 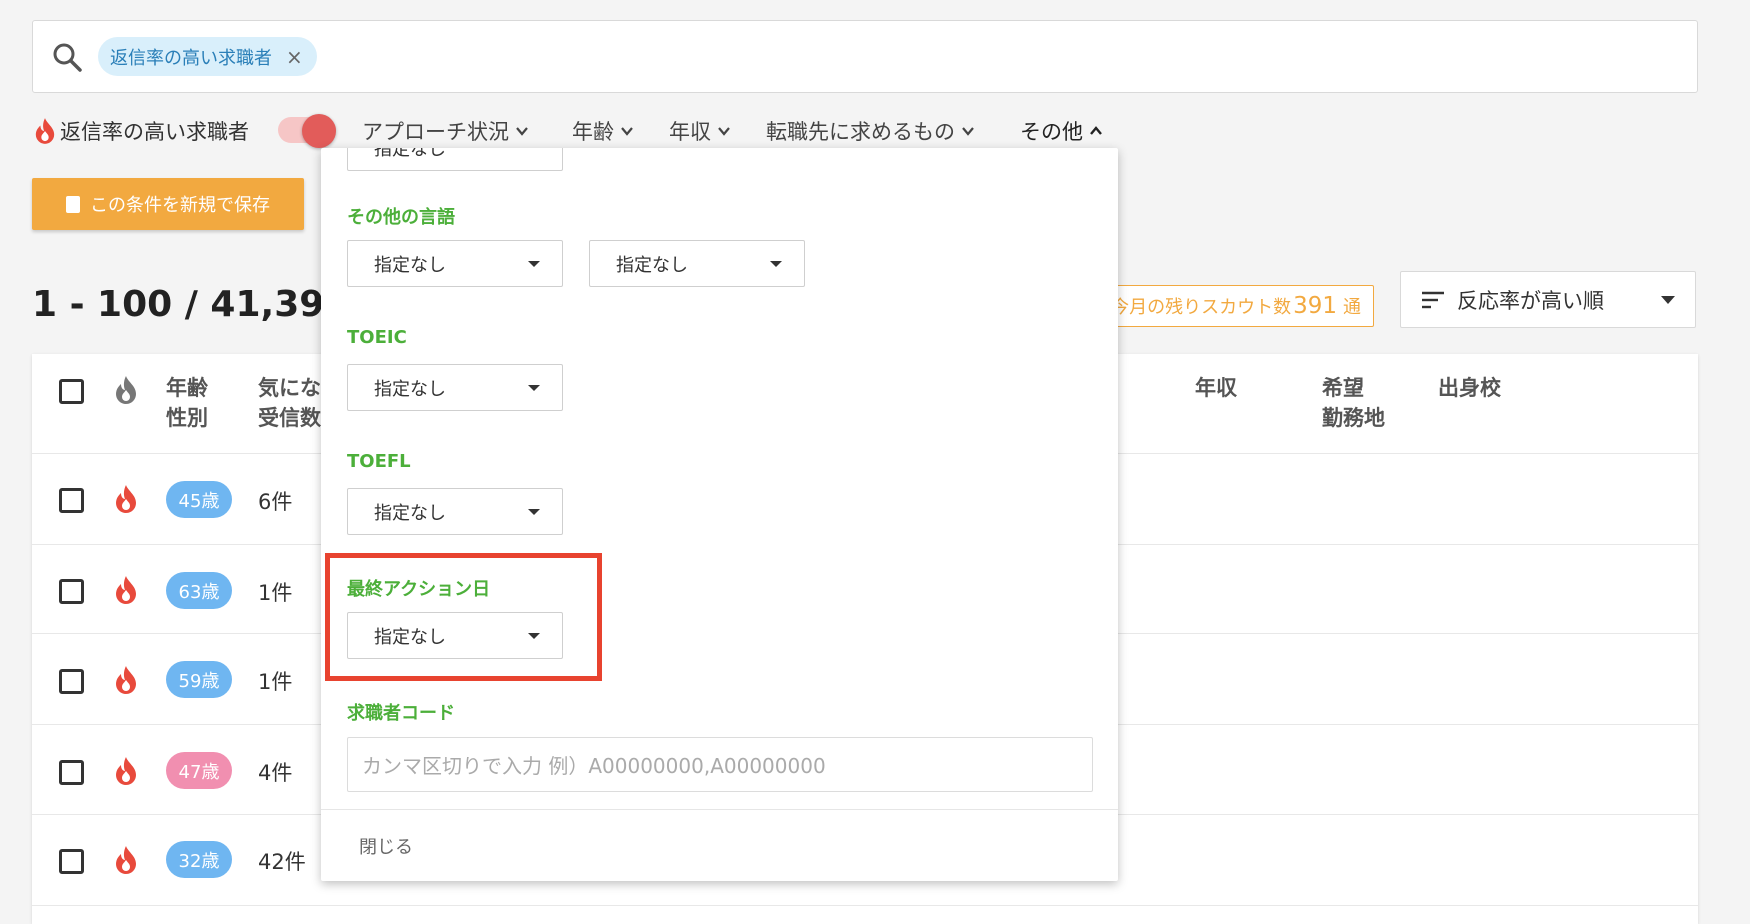 I want to click on age-dropdown: 年齢, so click(x=603, y=131).